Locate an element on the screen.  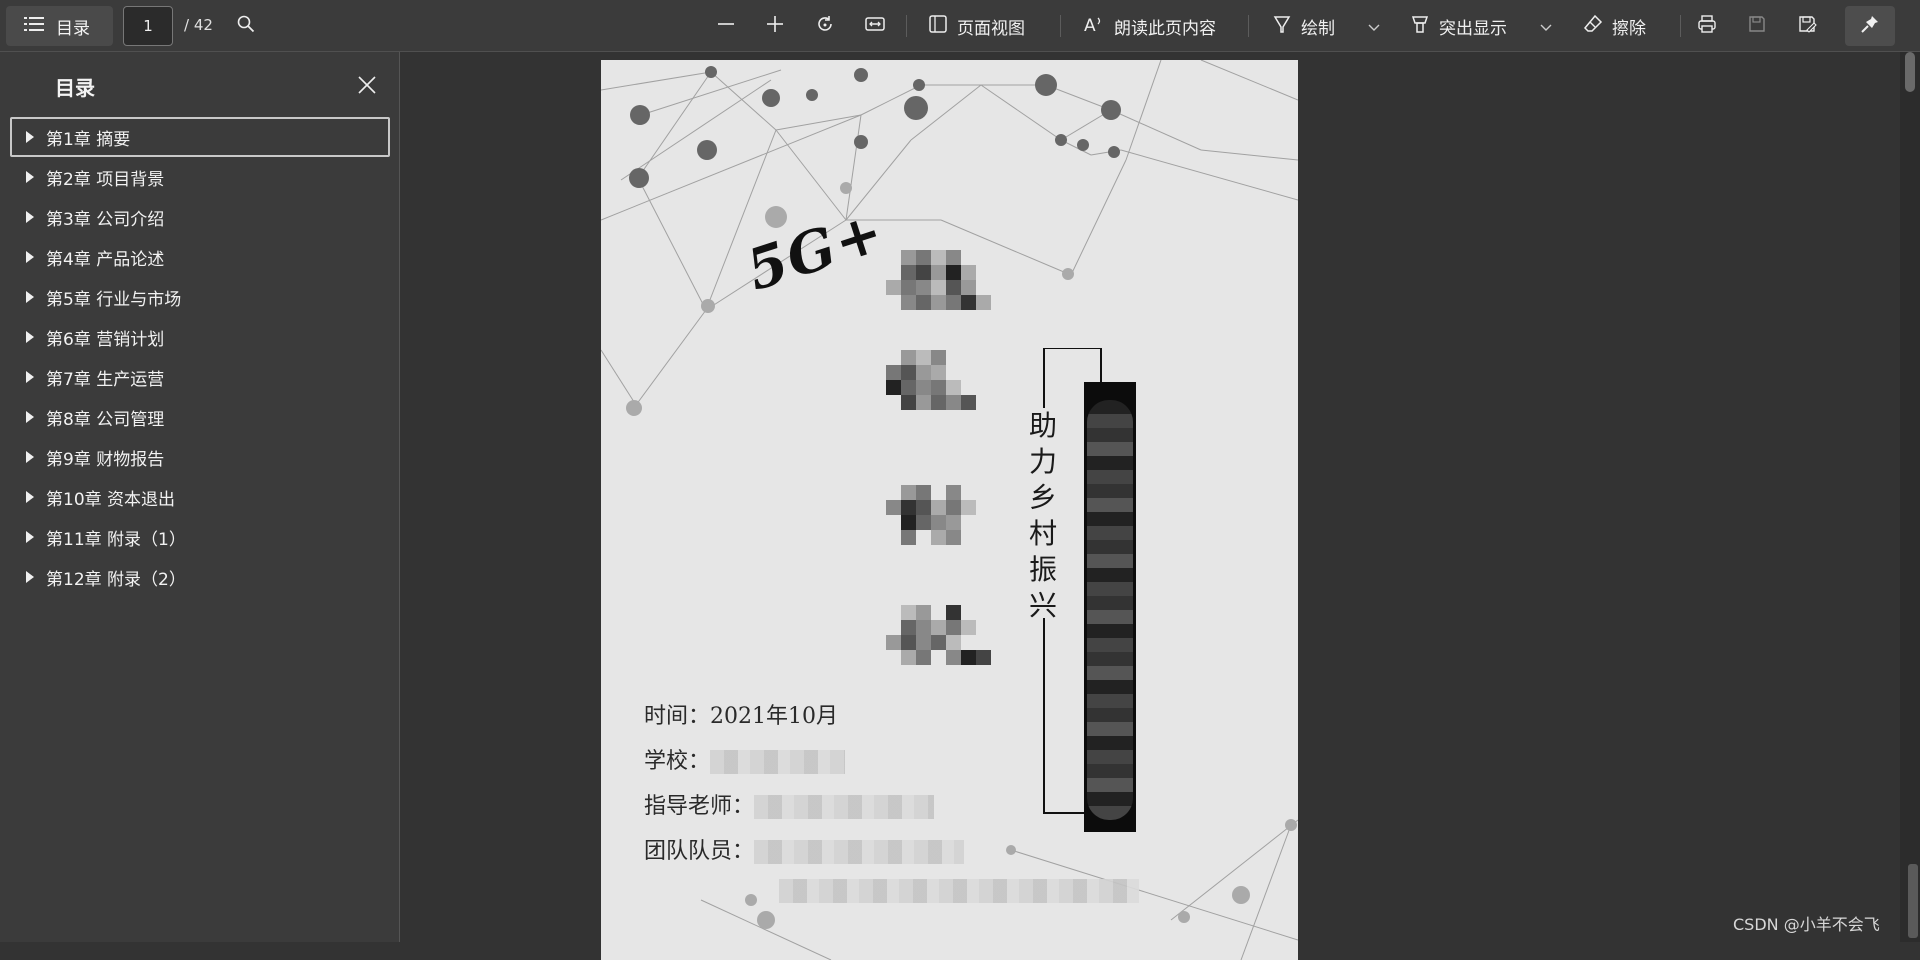
sidebar-title: 目录 is located at coordinates (75, 88).